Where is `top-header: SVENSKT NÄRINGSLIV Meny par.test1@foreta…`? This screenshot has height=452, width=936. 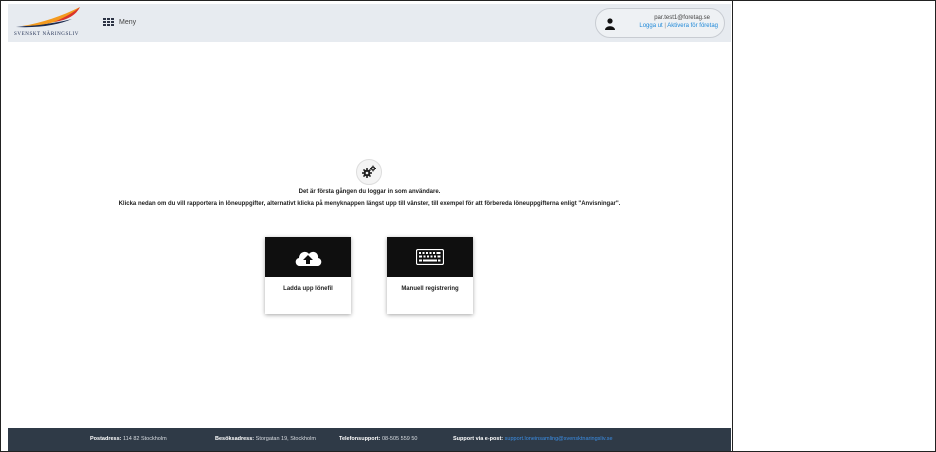 top-header: SVENSKT NÄRINGSLIV Meny par.test1@foreta… is located at coordinates (369, 23).